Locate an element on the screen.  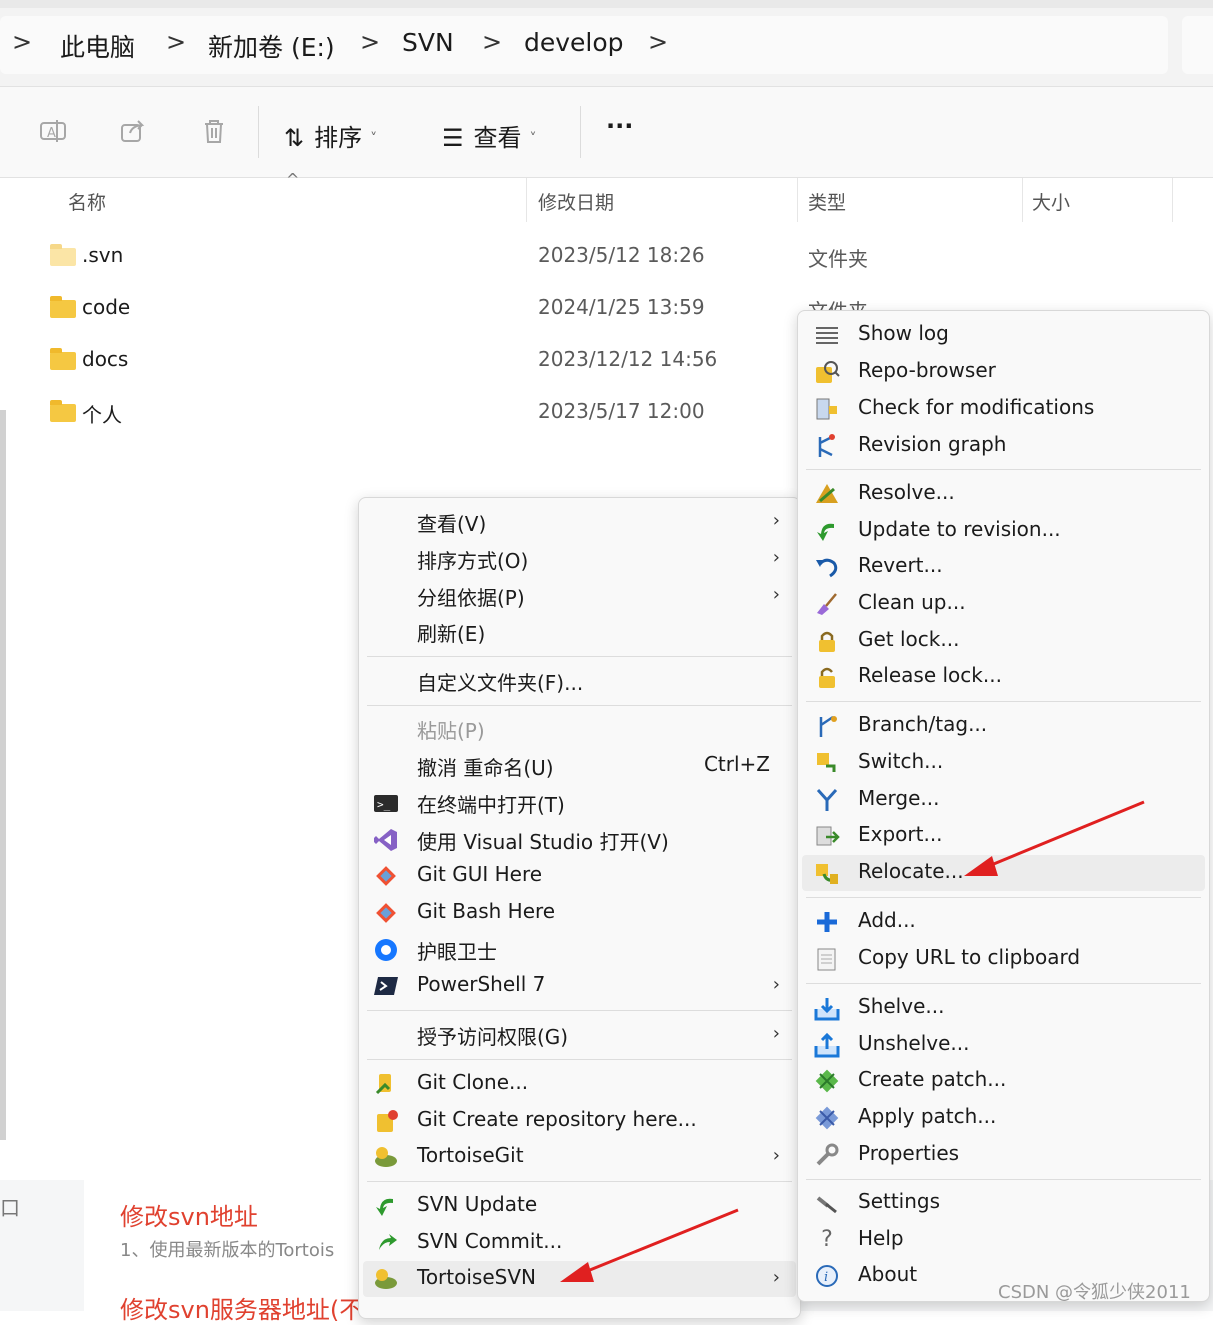
annotation-arrow-relocate is located at coordinates (1054, 838).